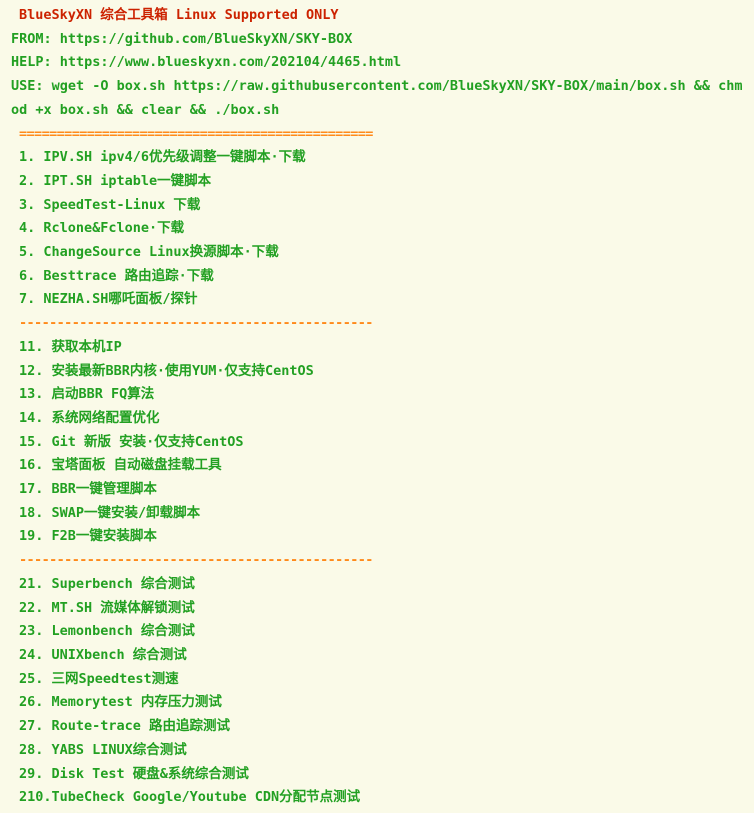  I want to click on menu-item: 23. Lemonbench 综合测试, so click(107, 631).